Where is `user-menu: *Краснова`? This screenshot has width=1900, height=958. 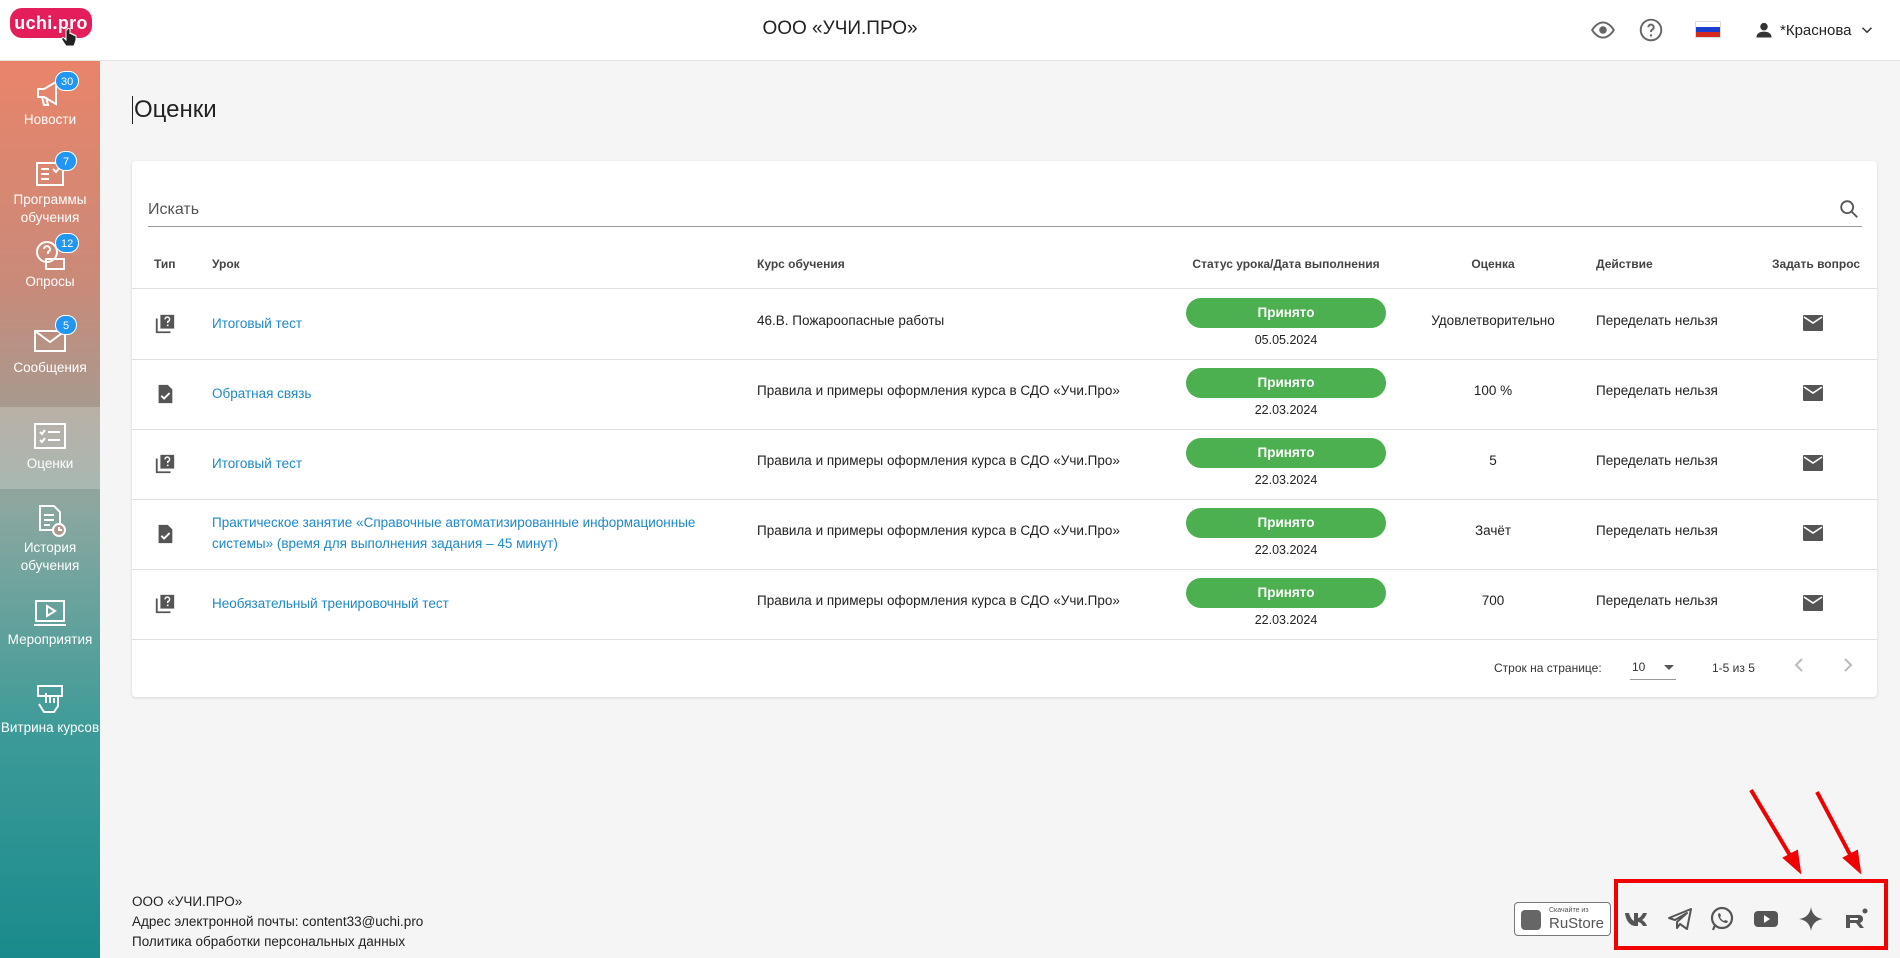 user-menu: *Краснова is located at coordinates (1815, 30).